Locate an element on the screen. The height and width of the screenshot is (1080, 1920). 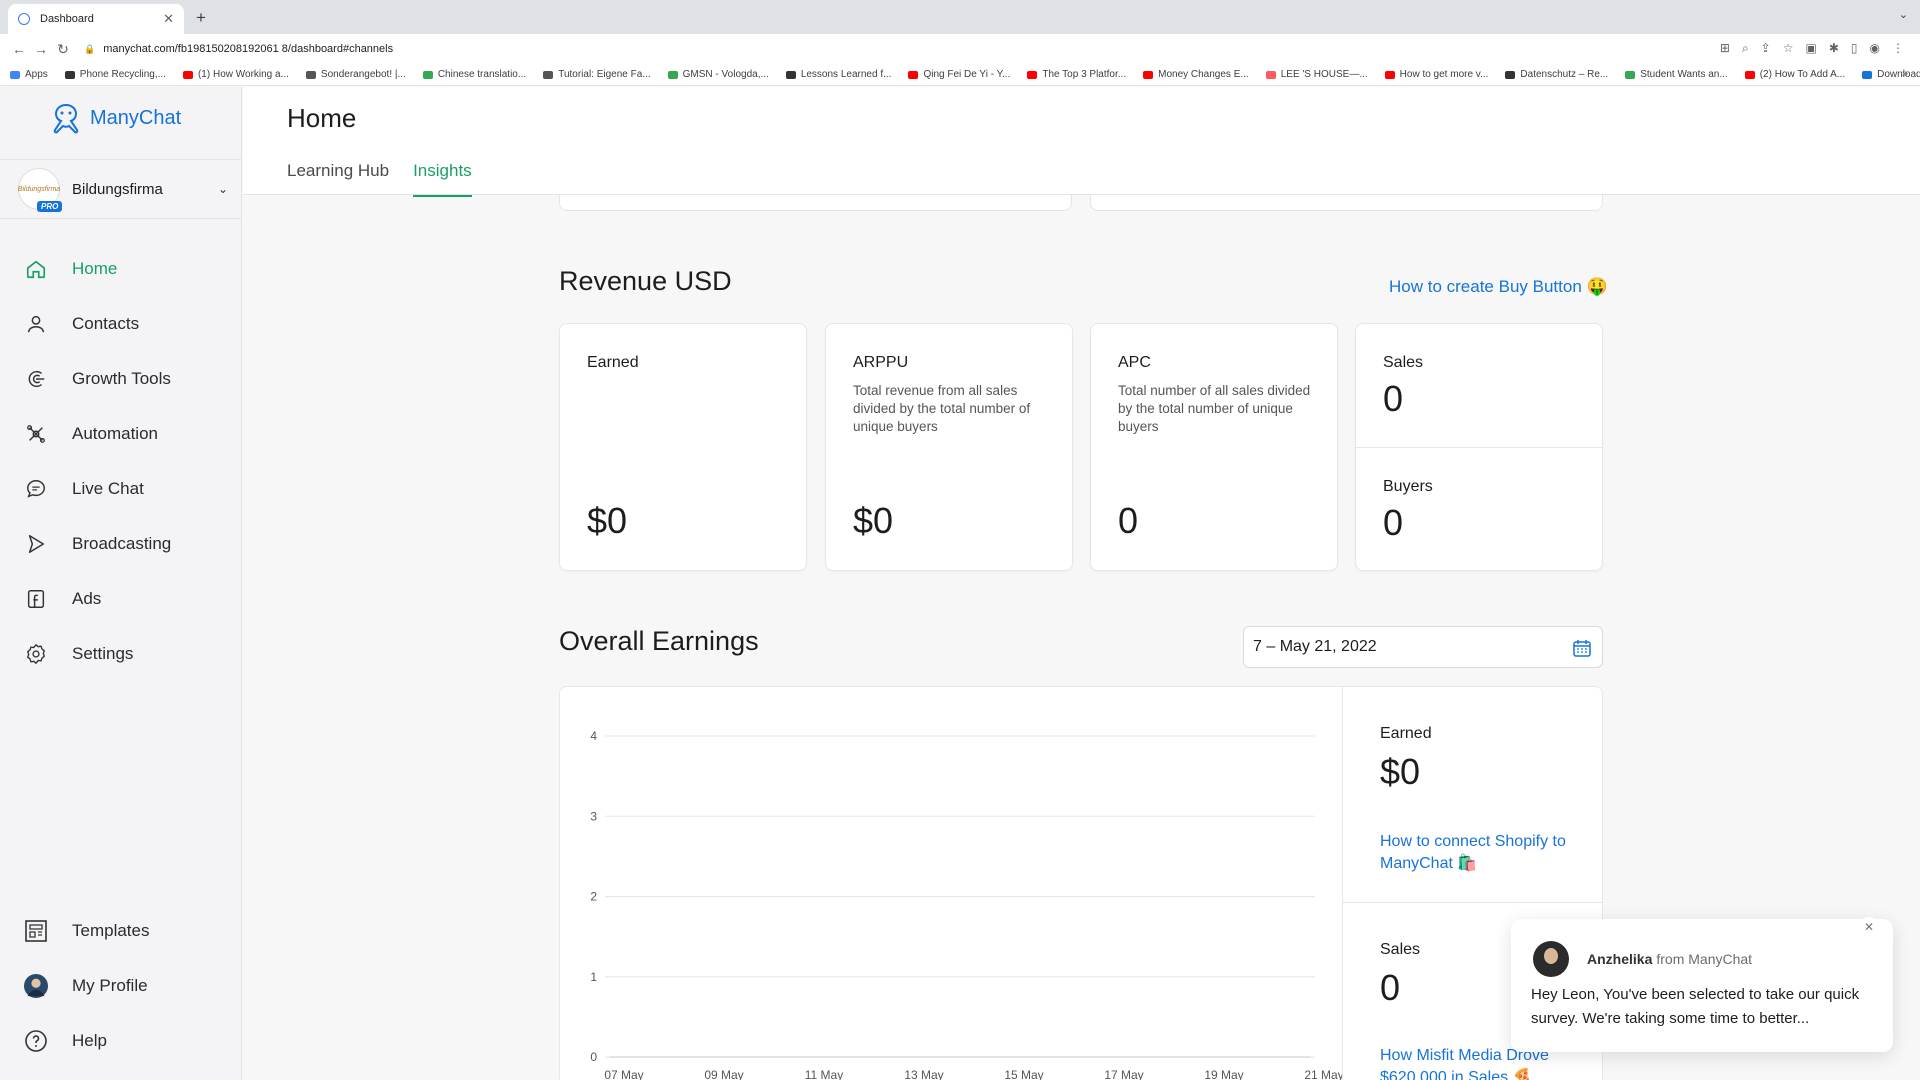
translate-icon: ⊞ is located at coordinates (1725, 48).